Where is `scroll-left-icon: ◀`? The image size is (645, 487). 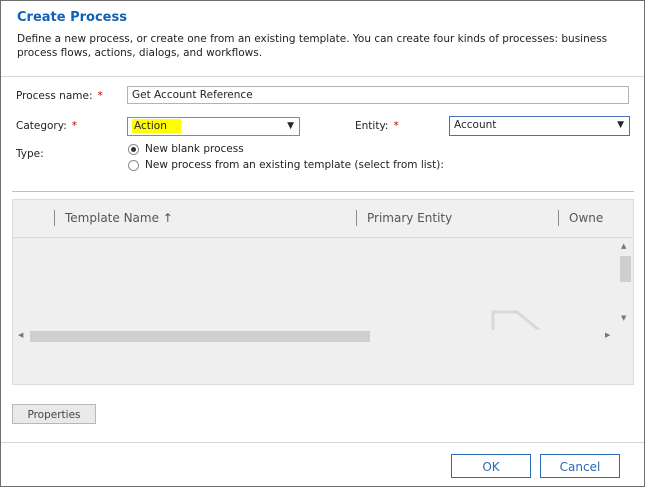 scroll-left-icon: ◀ is located at coordinates (20, 335).